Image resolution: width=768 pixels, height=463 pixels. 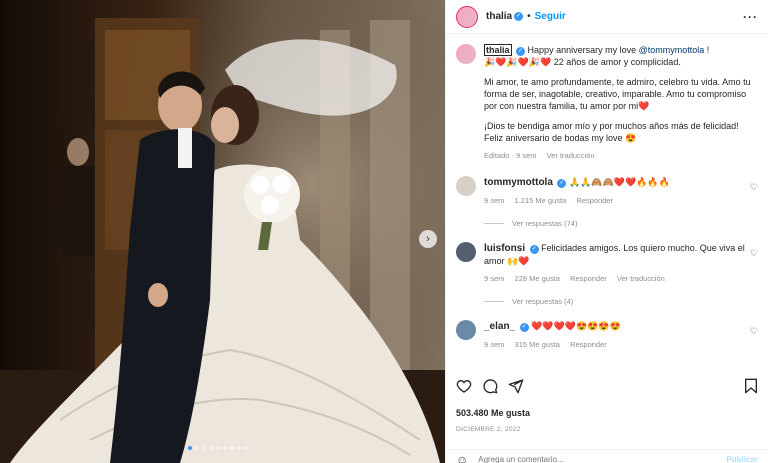 I want to click on comment-likes: 315 Me gusta, so click(x=537, y=344).